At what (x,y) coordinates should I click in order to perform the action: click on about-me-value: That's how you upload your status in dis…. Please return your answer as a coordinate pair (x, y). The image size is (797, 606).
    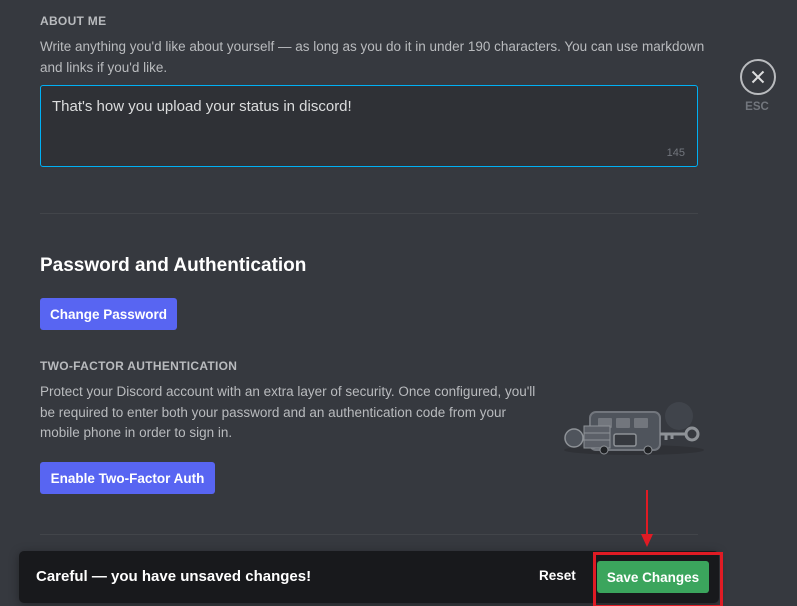
    Looking at the image, I should click on (202, 106).